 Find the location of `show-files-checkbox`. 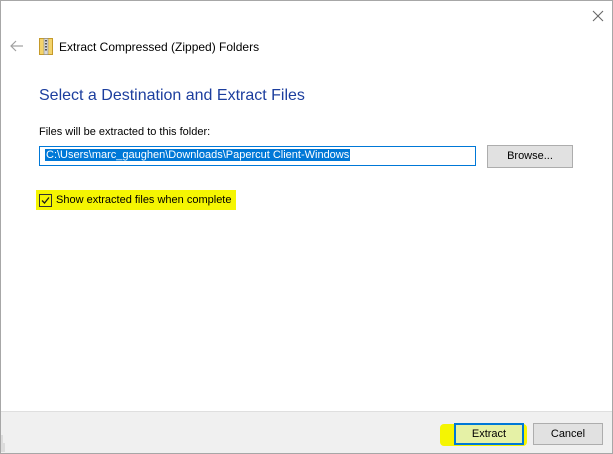

show-files-checkbox is located at coordinates (45, 200).